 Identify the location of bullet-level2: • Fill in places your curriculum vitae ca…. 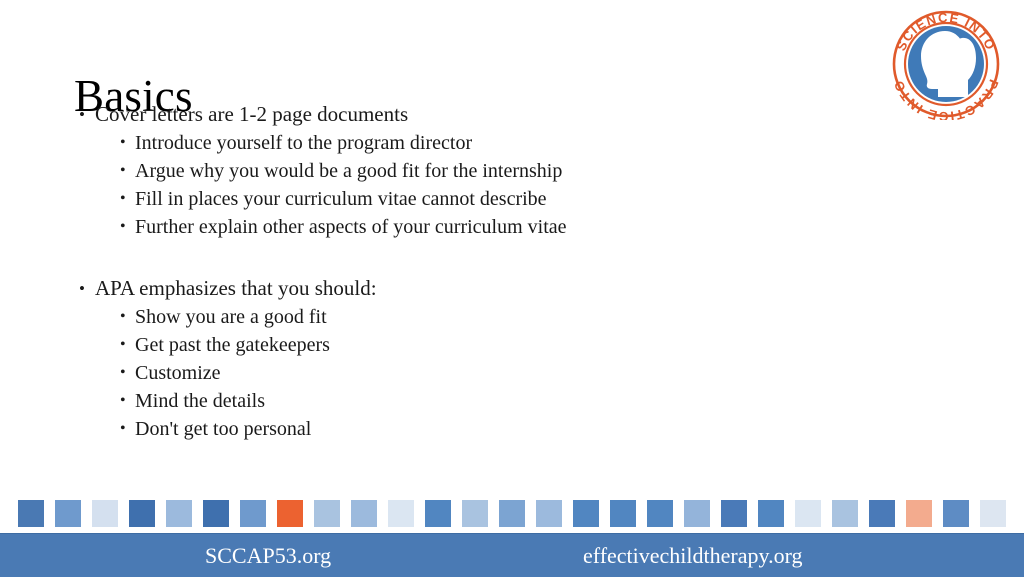
(474, 199).